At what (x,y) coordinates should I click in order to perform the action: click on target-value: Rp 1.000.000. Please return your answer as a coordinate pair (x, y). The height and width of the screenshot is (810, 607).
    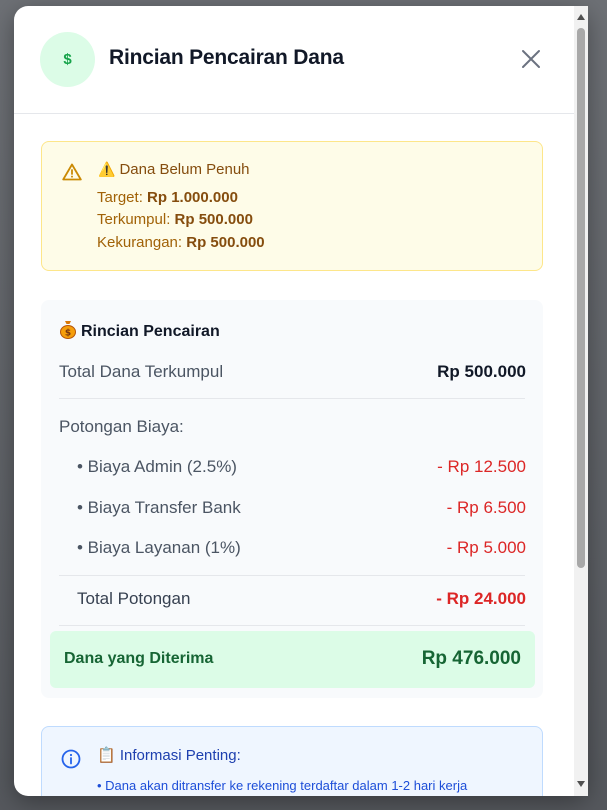
    Looking at the image, I should click on (192, 197).